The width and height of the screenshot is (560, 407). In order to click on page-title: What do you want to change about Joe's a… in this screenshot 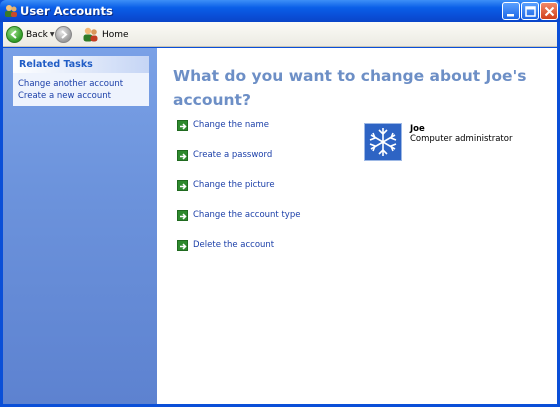, I will do `click(350, 88)`.